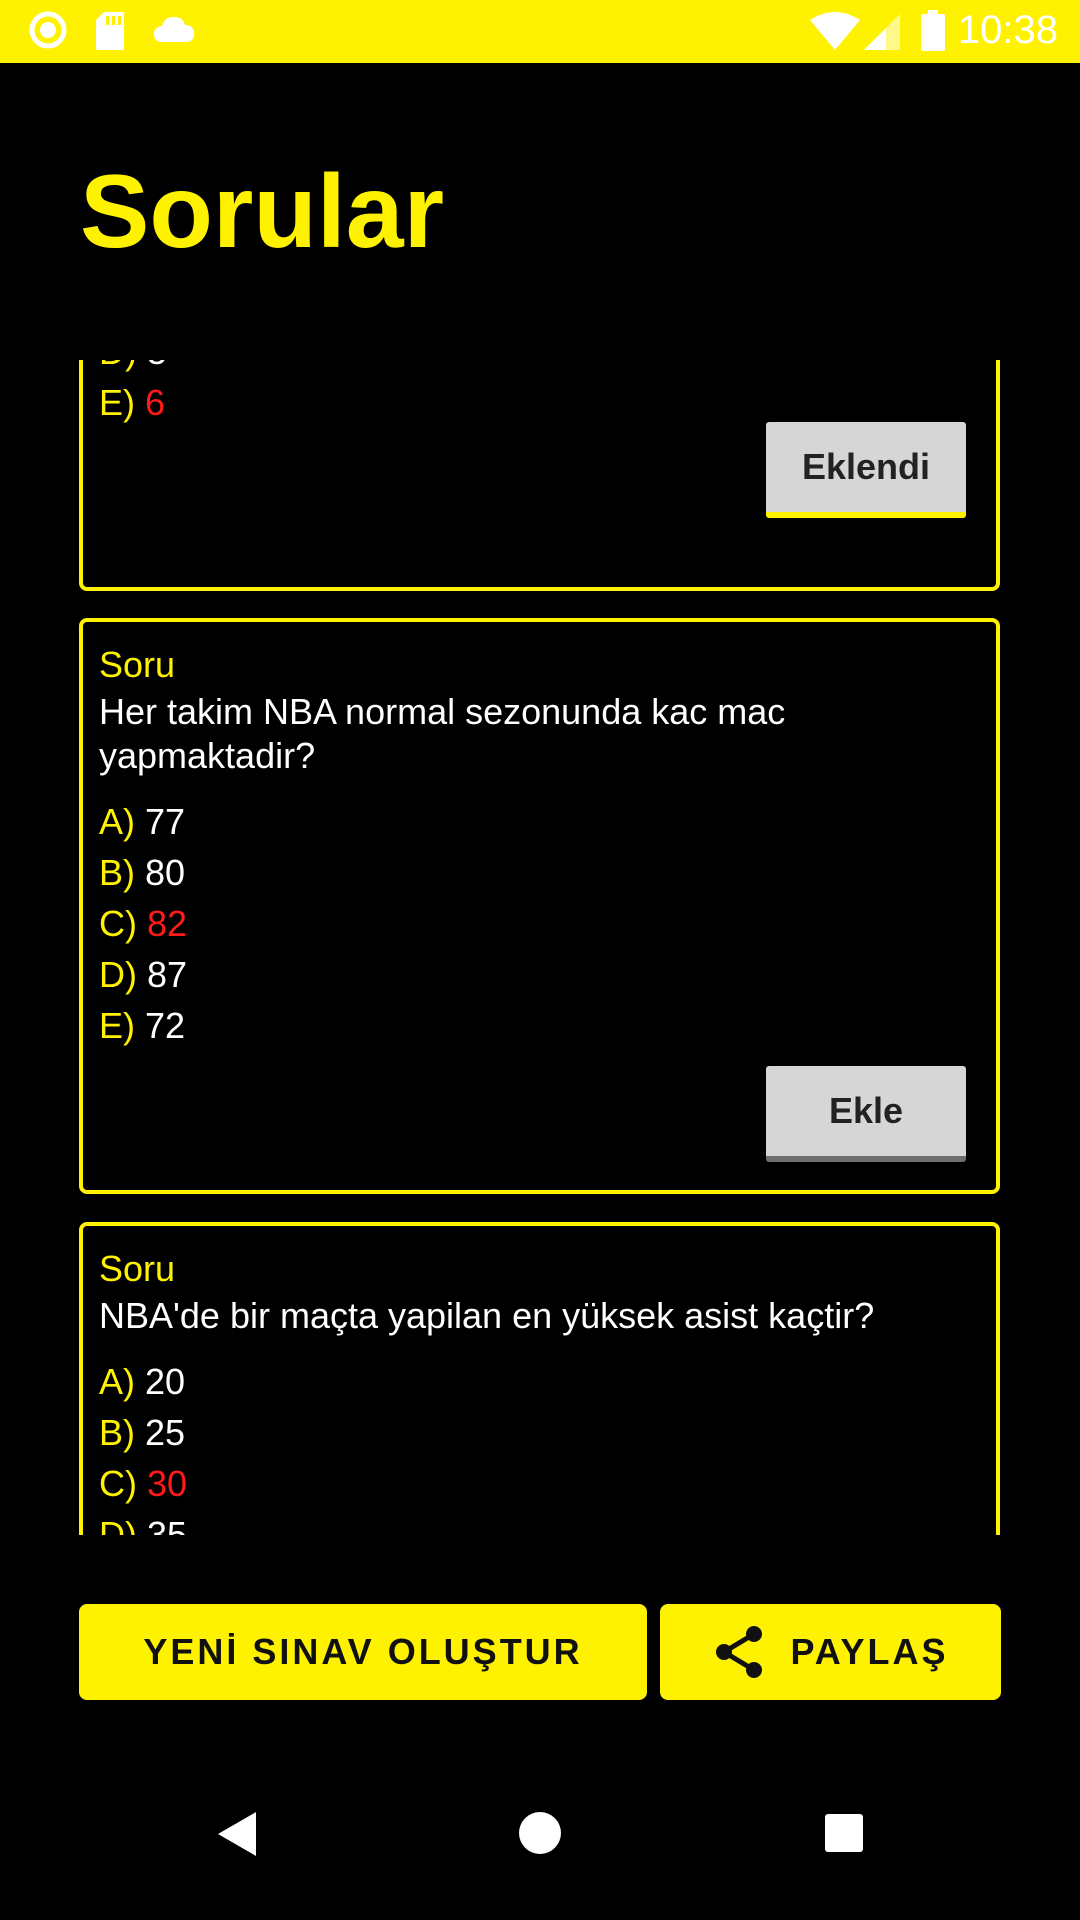 The width and height of the screenshot is (1080, 1920). Describe the element at coordinates (262, 212) in the screenshot. I see `page-title: Sorular` at that location.